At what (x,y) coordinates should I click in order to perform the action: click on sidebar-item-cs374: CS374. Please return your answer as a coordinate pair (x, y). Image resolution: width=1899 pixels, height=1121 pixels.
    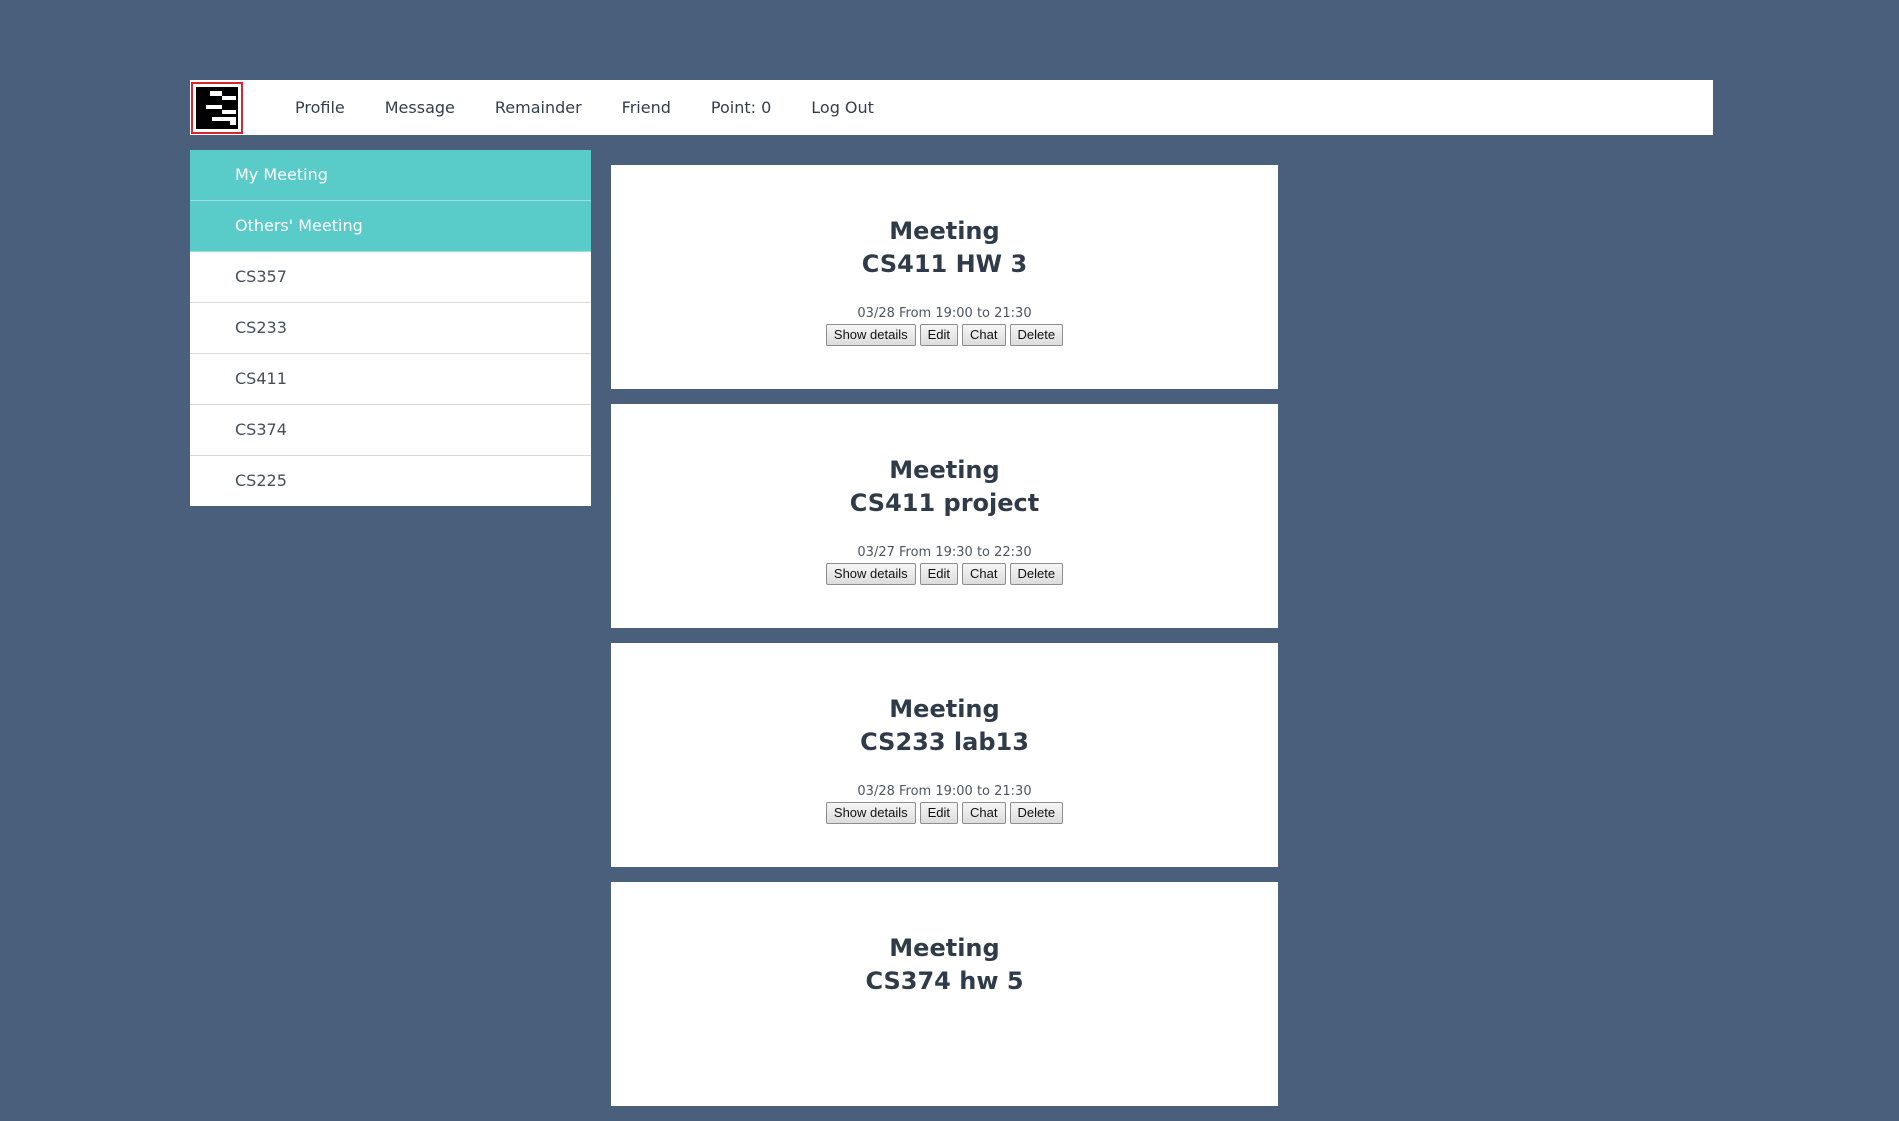
    Looking at the image, I should click on (390, 430).